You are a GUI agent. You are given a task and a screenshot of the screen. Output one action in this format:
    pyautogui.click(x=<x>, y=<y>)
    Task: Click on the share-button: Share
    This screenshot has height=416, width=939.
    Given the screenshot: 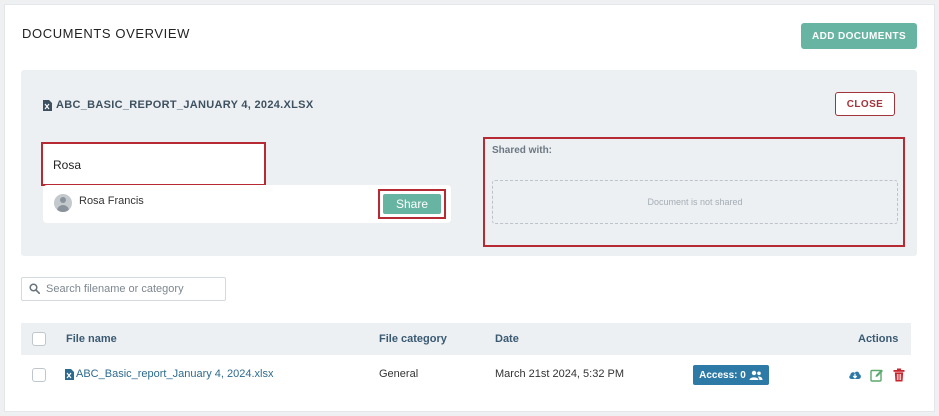 What is the action you would take?
    pyautogui.click(x=412, y=204)
    